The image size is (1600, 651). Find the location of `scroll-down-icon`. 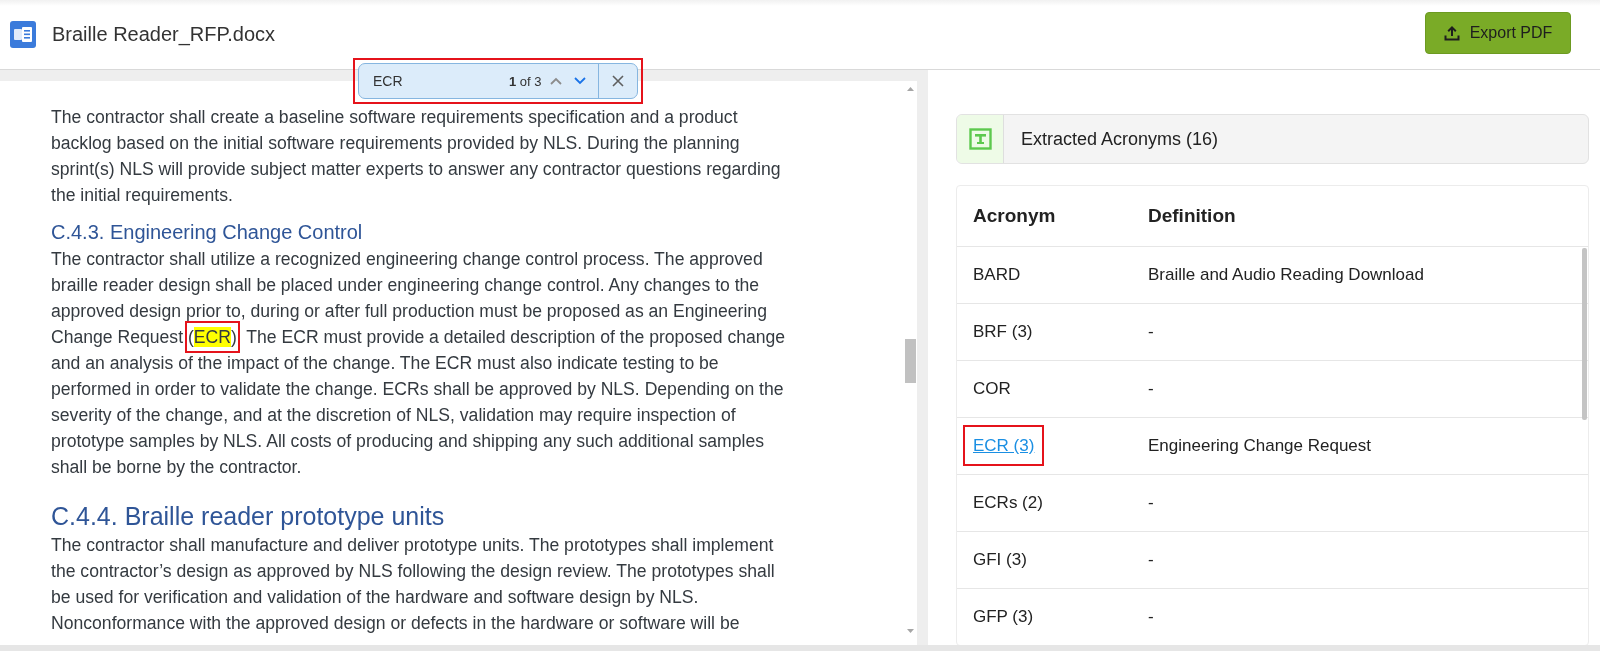

scroll-down-icon is located at coordinates (910, 631).